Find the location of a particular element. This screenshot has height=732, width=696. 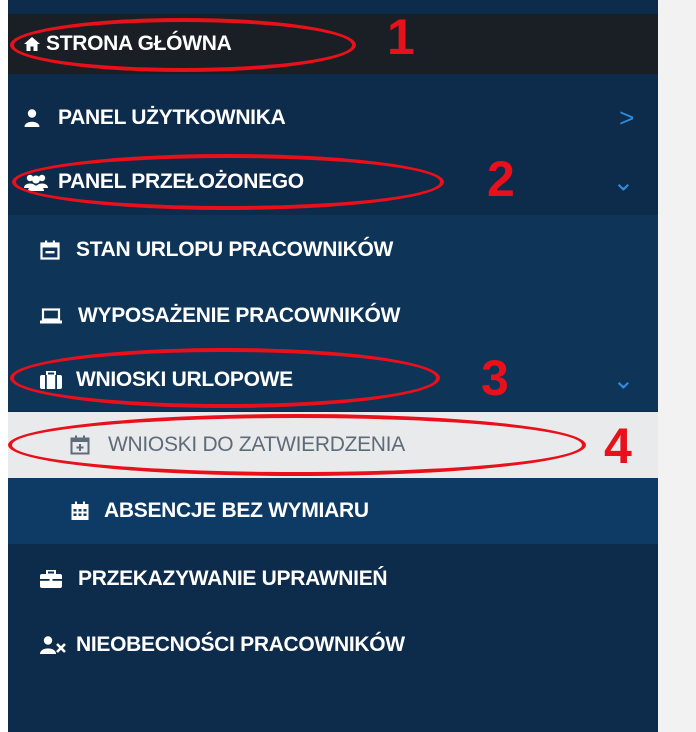

menu-item-label: STRONA GŁÓWNA is located at coordinates (139, 43).